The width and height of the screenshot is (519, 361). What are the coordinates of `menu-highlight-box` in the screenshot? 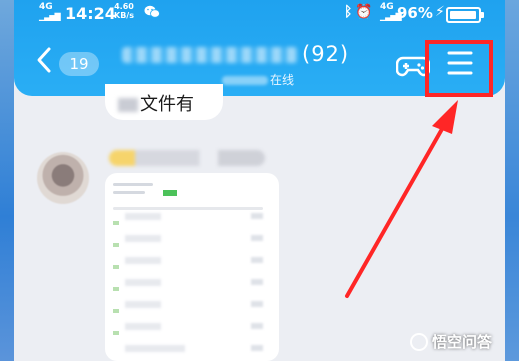 It's located at (459, 68).